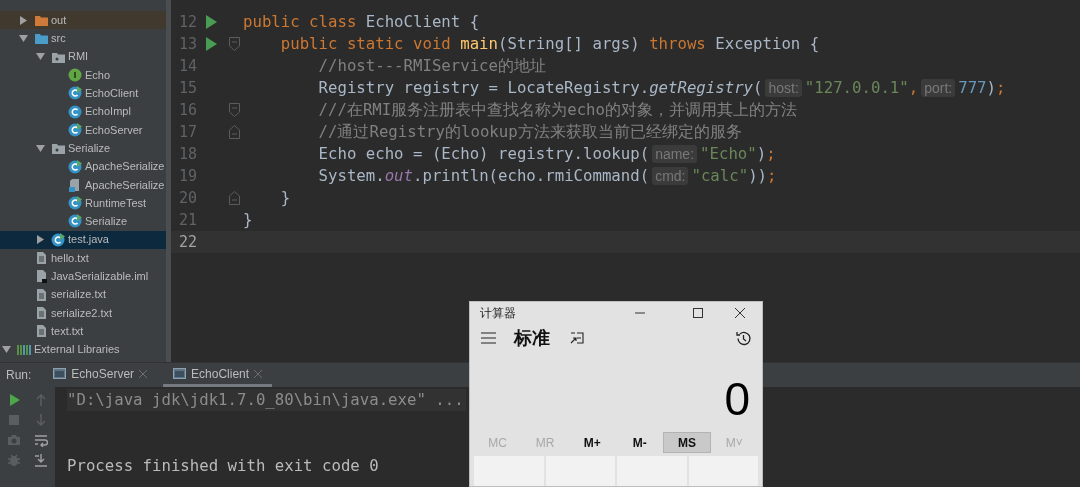 The height and width of the screenshot is (487, 1080). I want to click on package-icon, so click(58, 148).